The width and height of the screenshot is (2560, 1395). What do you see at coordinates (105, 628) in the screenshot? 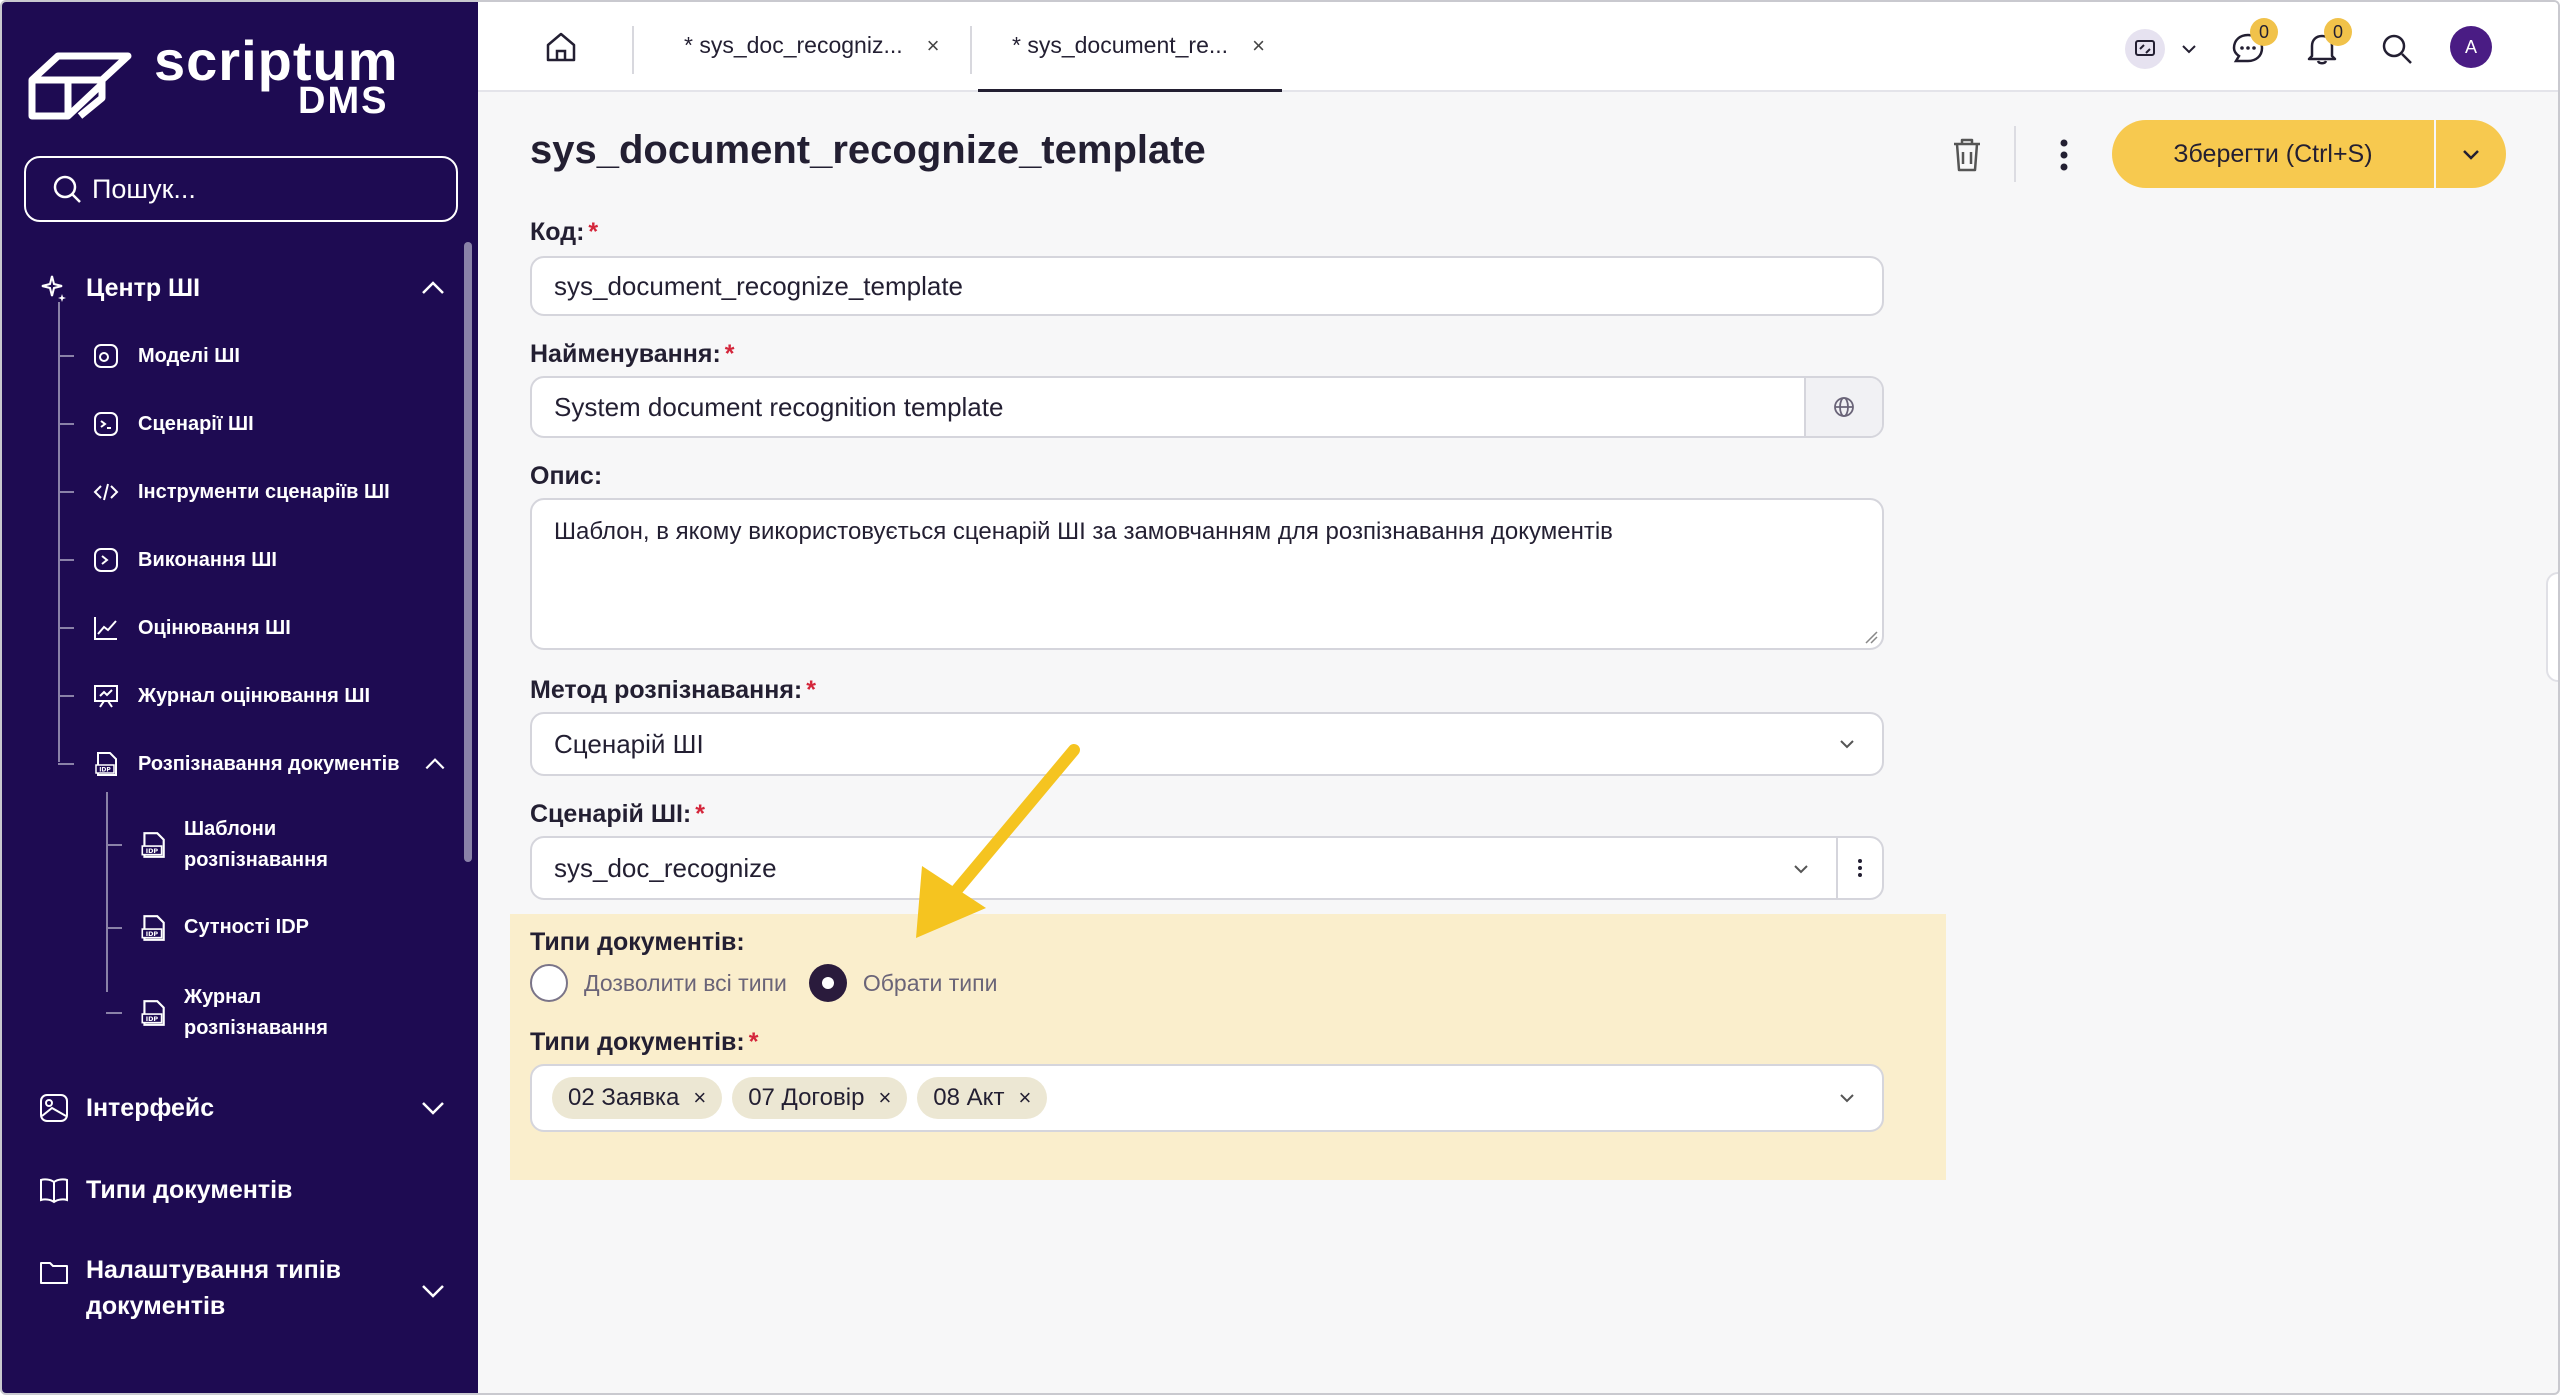
I see `chart-line-icon` at bounding box center [105, 628].